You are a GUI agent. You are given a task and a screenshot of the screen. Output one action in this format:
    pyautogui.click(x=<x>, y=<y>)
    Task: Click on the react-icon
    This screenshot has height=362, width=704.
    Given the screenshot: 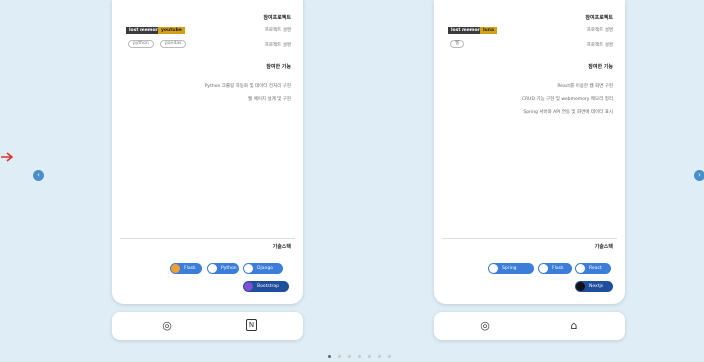 What is the action you would take?
    pyautogui.click(x=580, y=268)
    